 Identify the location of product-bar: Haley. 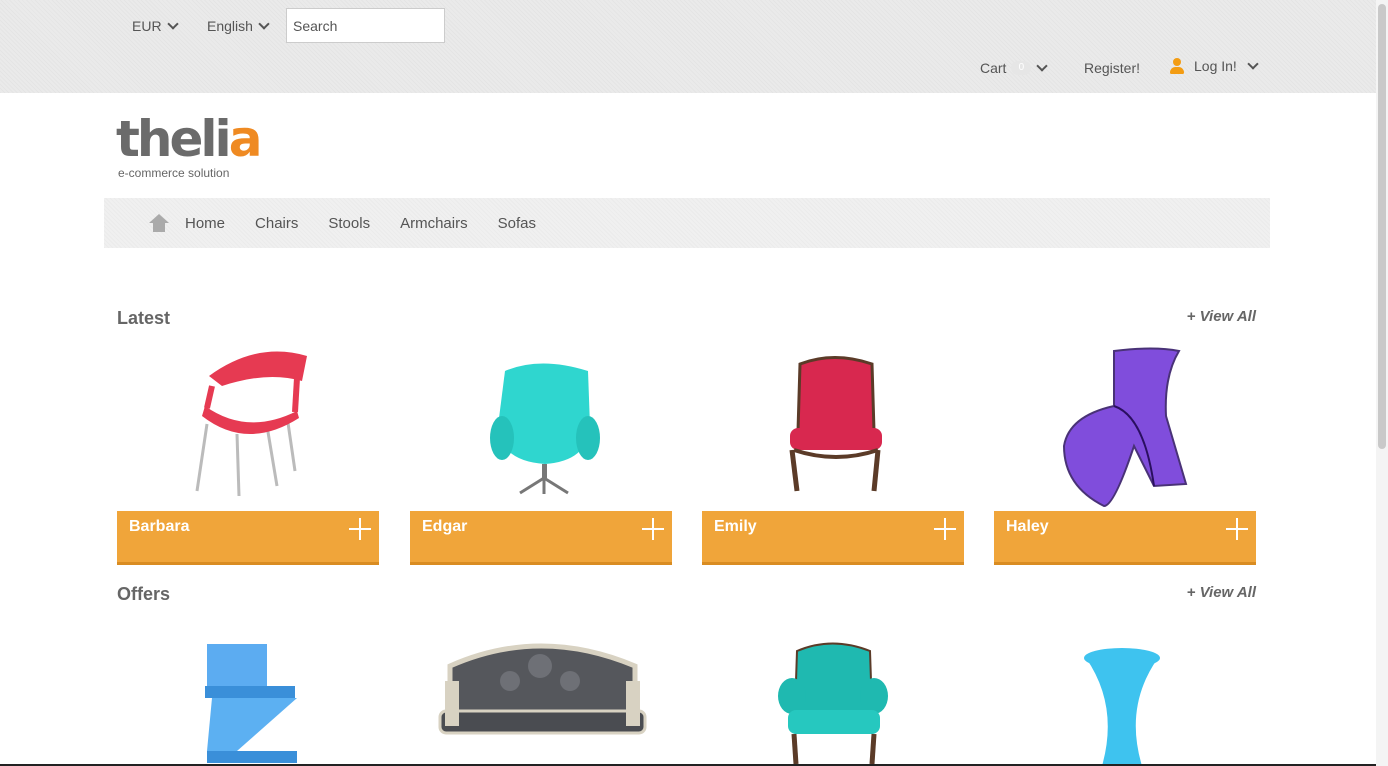
(1125, 538).